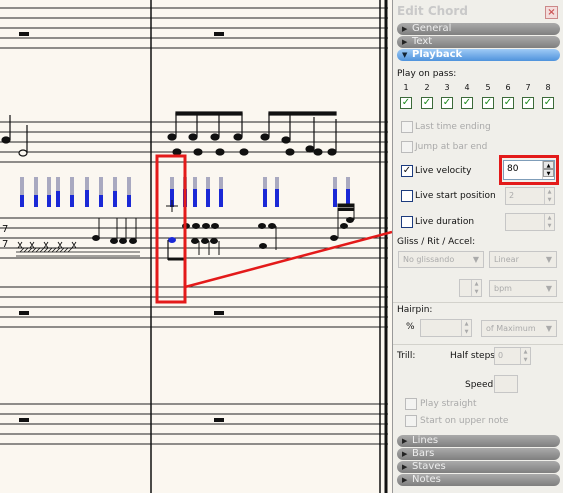  I want to click on gliss-dropdown: No glissando ▼, so click(441, 259).